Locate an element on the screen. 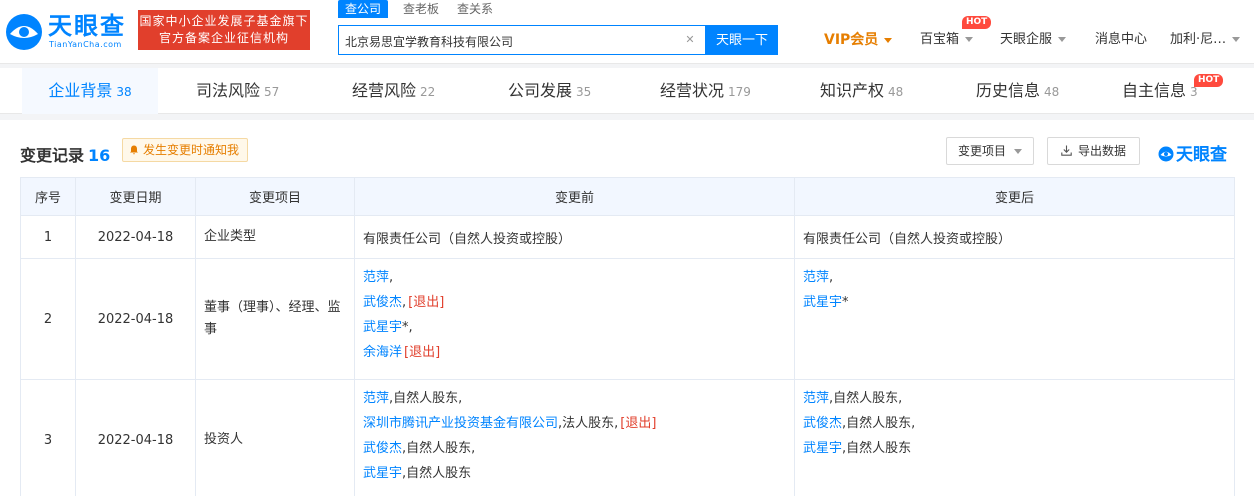 The height and width of the screenshot is (496, 1254). row-item: 董事（理事）、经理、监事 is located at coordinates (275, 319).